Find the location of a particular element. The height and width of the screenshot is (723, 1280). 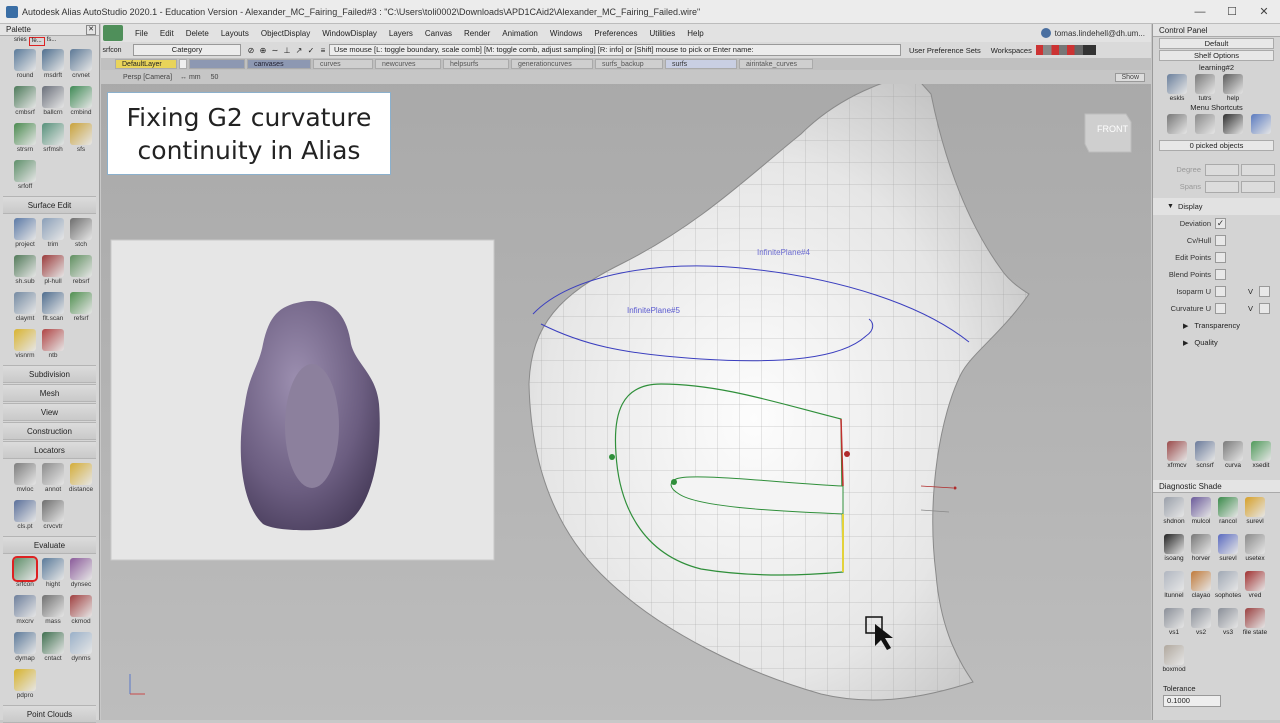

pick-icon: ↗ is located at coordinates (299, 50).